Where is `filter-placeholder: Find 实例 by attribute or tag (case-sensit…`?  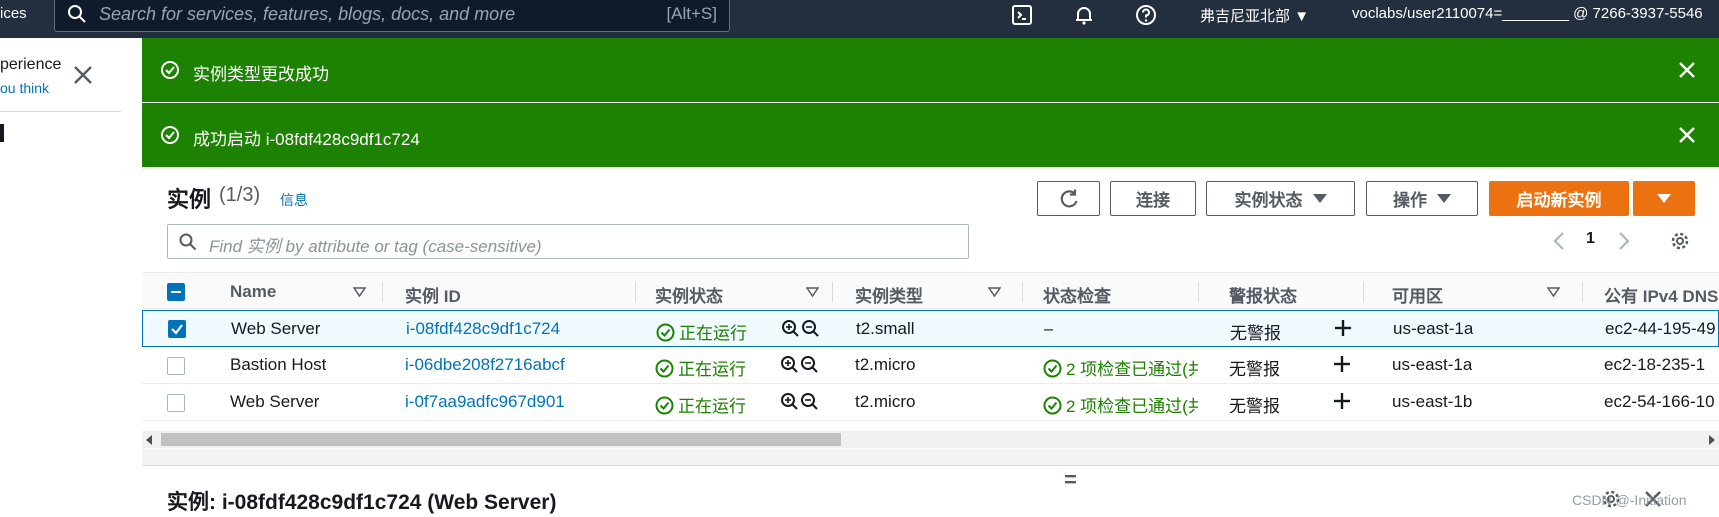 filter-placeholder: Find 实例 by attribute or tag (case-sensit… is located at coordinates (375, 246).